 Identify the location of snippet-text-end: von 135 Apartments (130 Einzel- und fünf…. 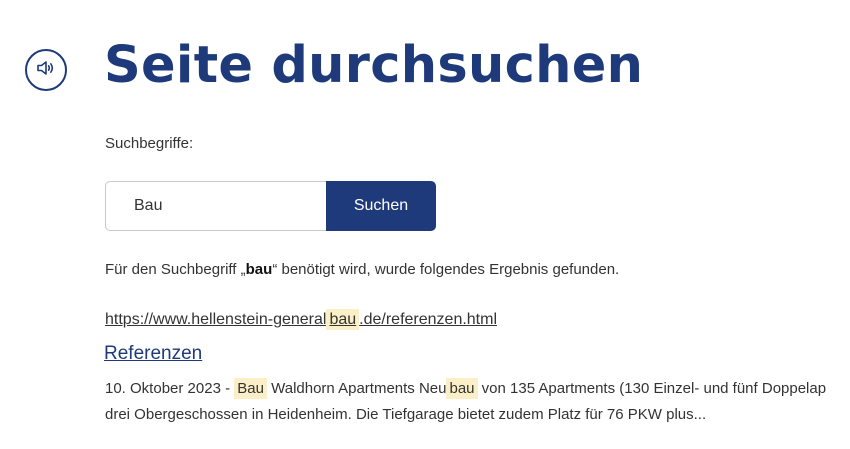
(652, 388).